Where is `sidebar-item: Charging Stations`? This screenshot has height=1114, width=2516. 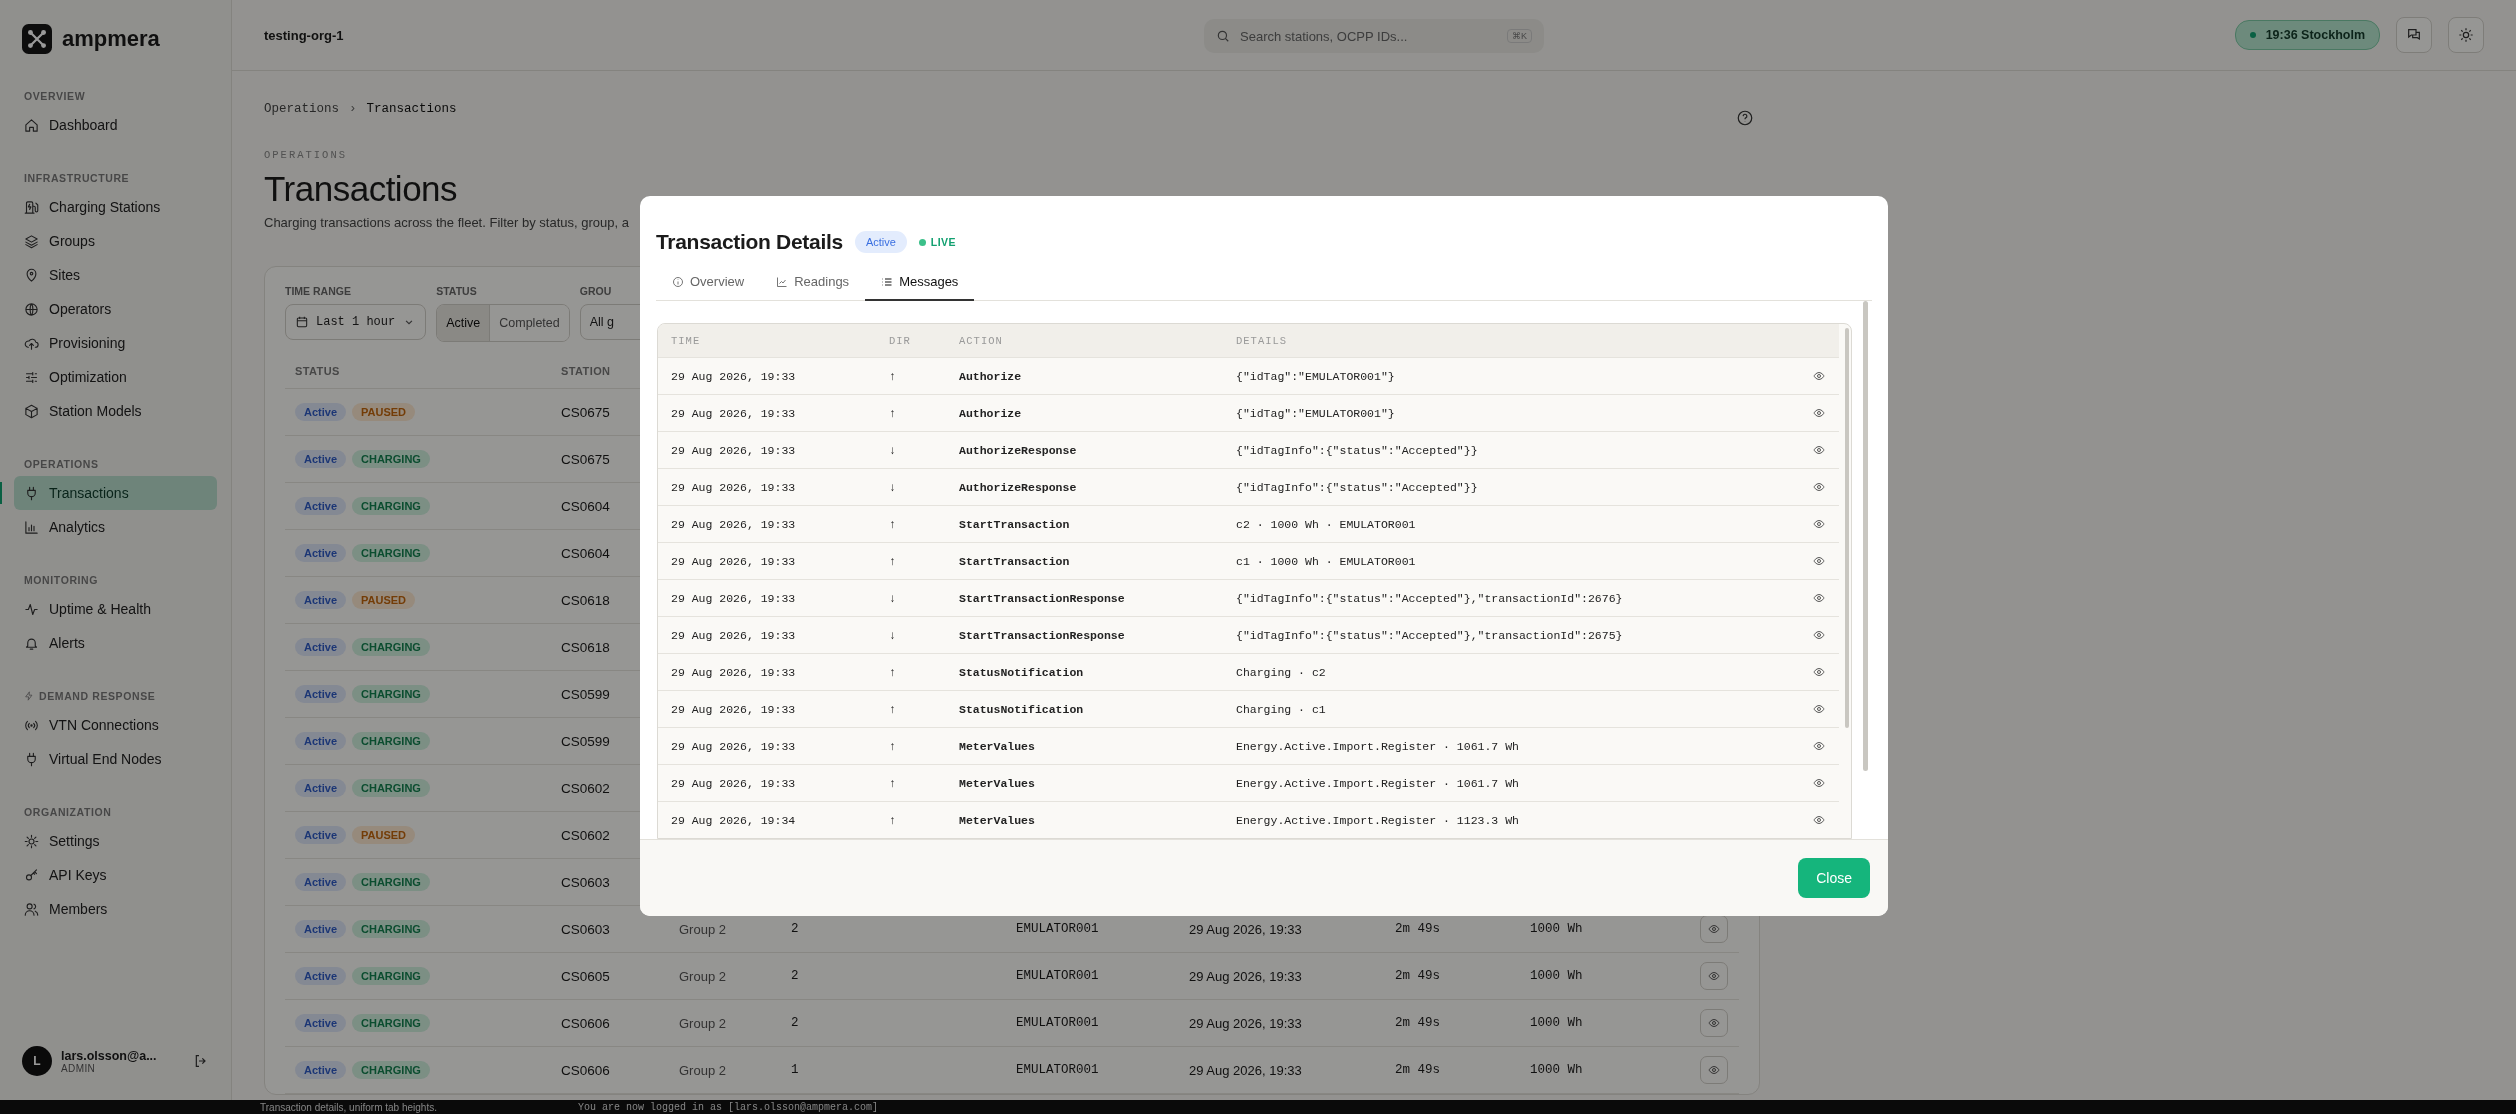 sidebar-item: Charging Stations is located at coordinates (115, 207).